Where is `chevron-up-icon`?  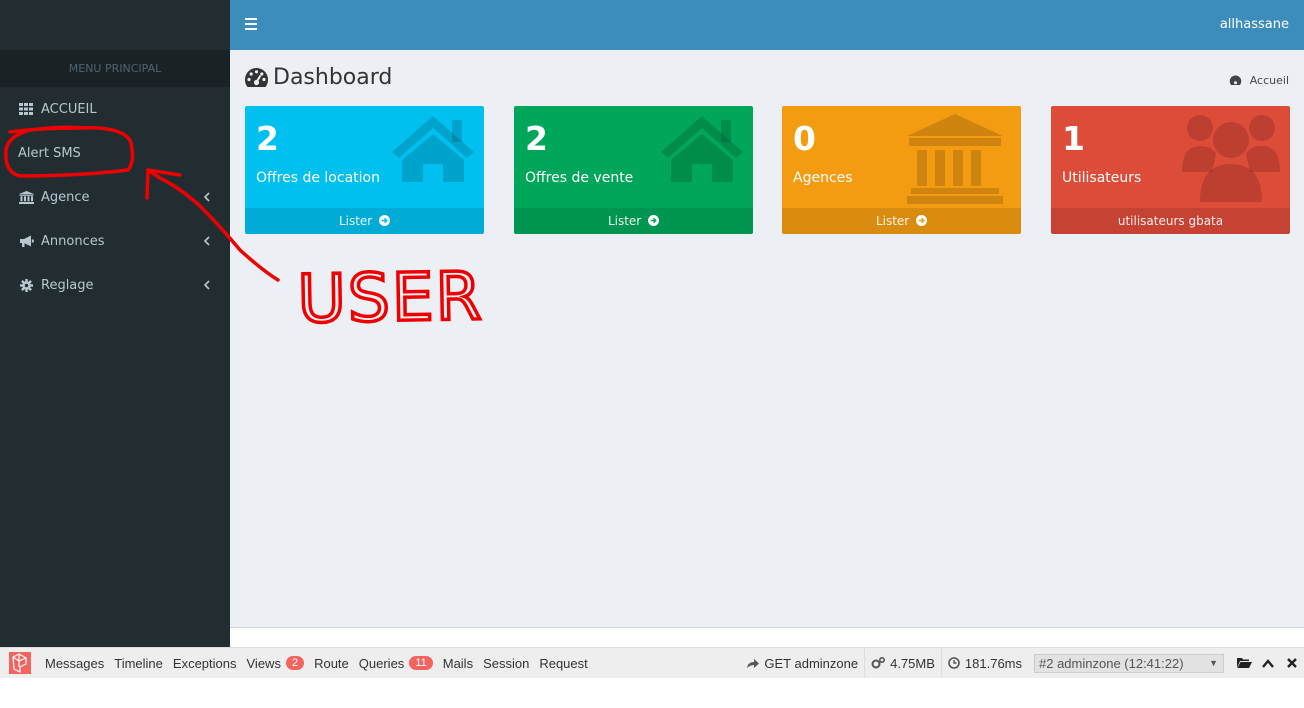
chevron-up-icon is located at coordinates (1268, 663).